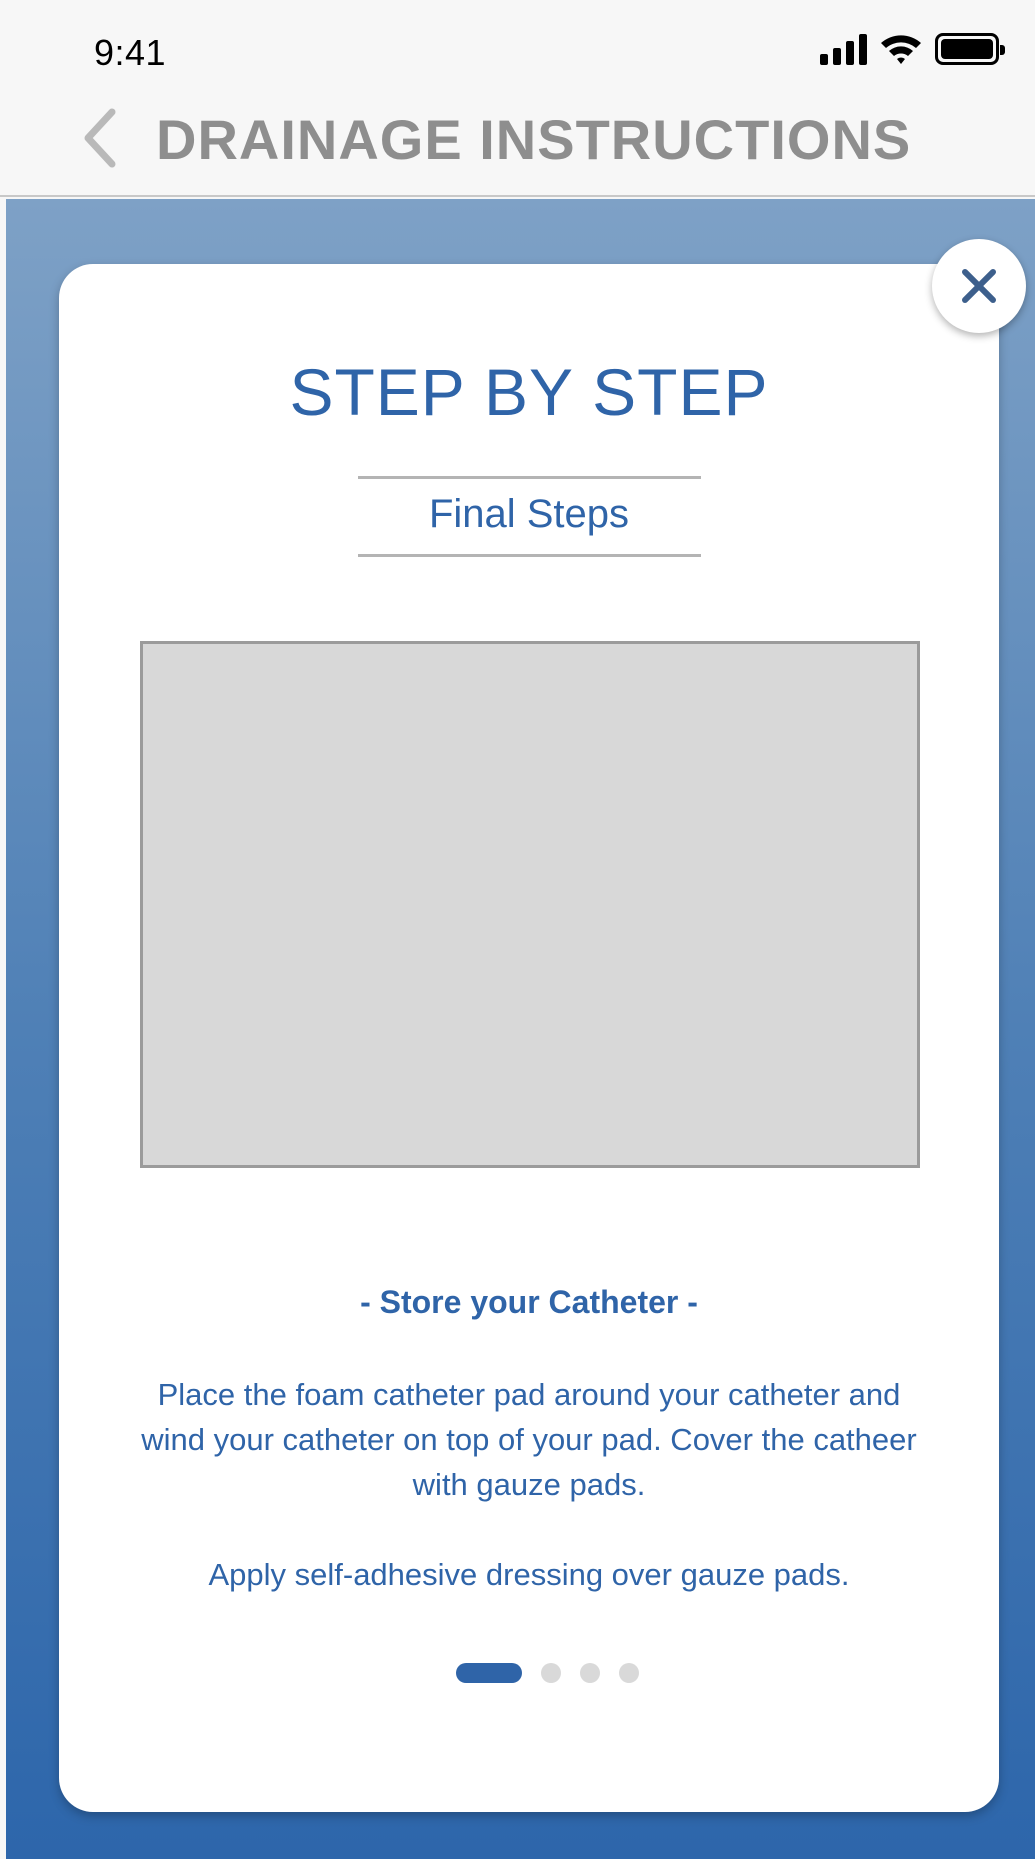 The image size is (1035, 1859). What do you see at coordinates (529, 392) in the screenshot?
I see `card-title: STEP BY STEP` at bounding box center [529, 392].